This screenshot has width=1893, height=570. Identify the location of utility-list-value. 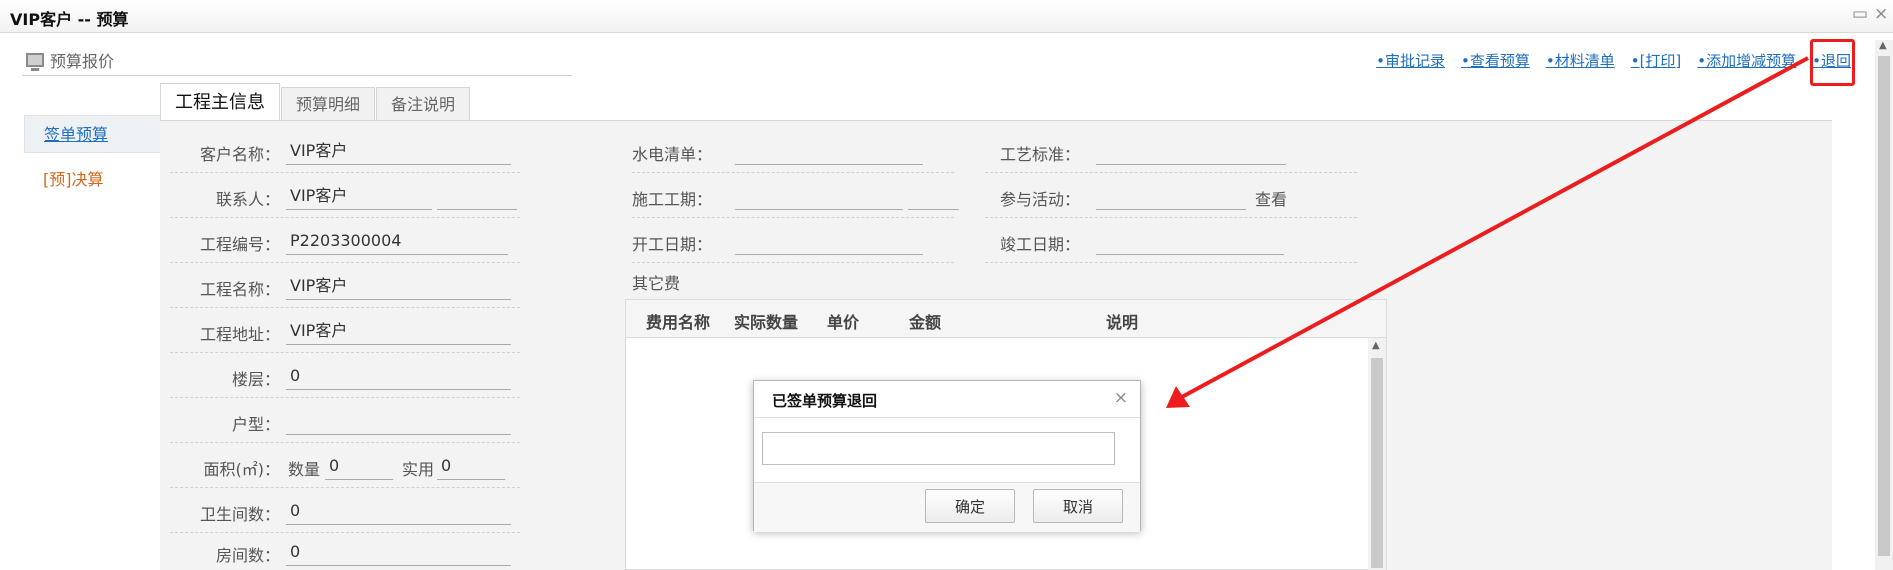
(829, 152).